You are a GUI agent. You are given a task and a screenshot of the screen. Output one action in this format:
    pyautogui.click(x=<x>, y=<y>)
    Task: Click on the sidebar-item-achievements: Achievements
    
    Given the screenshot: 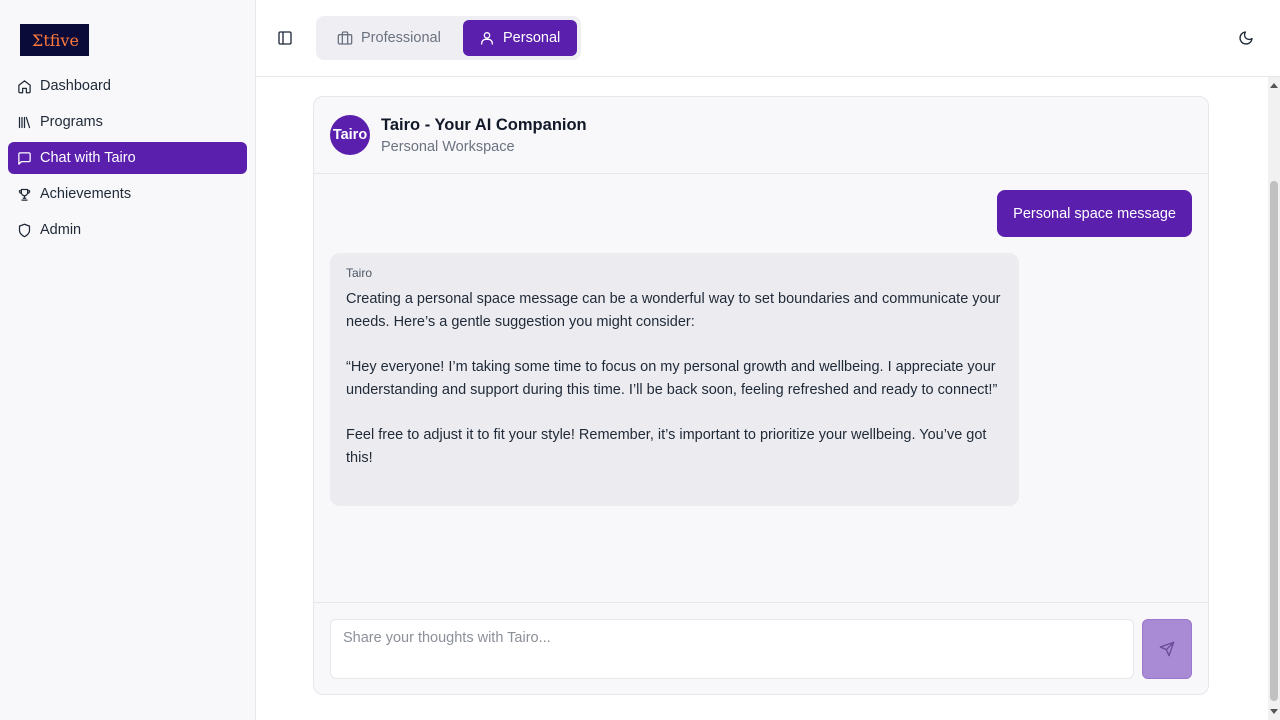 What is the action you would take?
    pyautogui.click(x=127, y=194)
    